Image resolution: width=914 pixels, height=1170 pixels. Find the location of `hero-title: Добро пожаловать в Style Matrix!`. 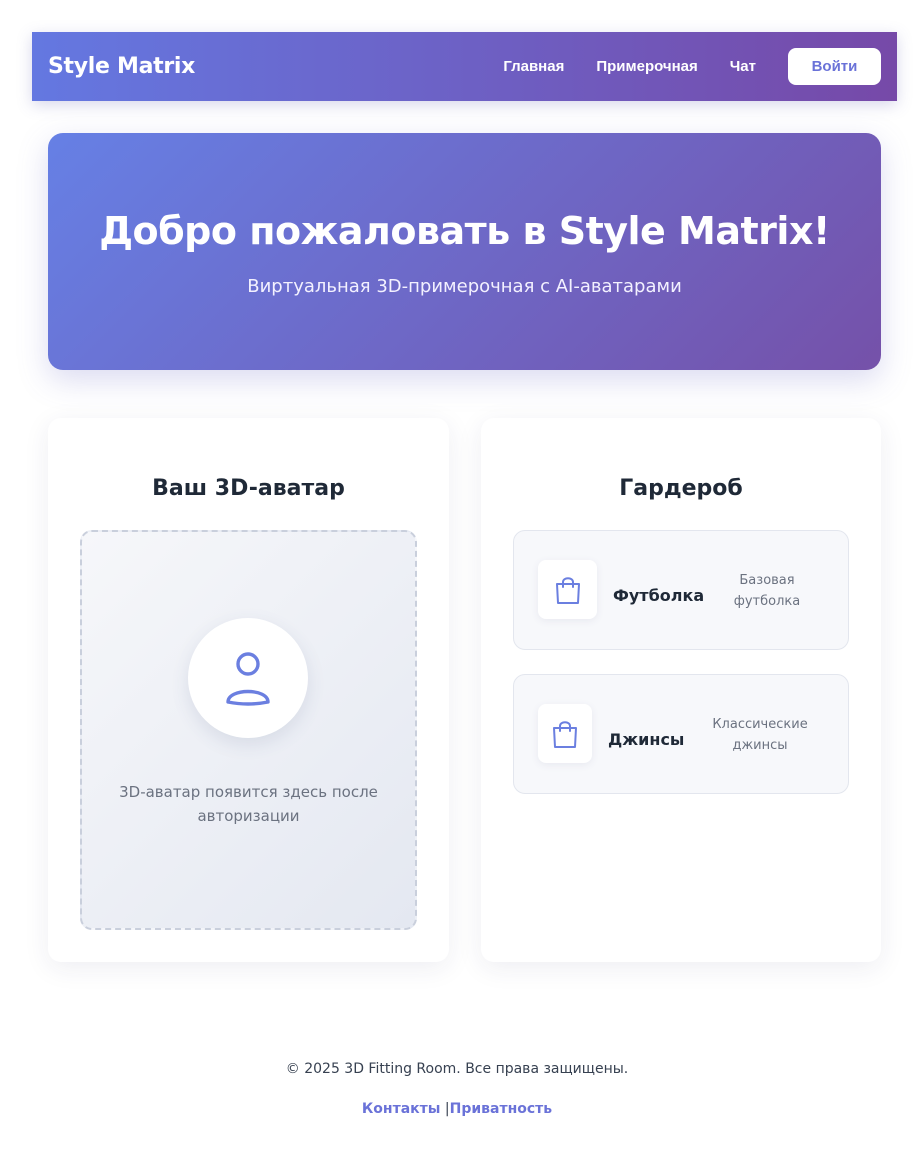

hero-title: Добро пожаловать в Style Matrix! is located at coordinates (464, 231).